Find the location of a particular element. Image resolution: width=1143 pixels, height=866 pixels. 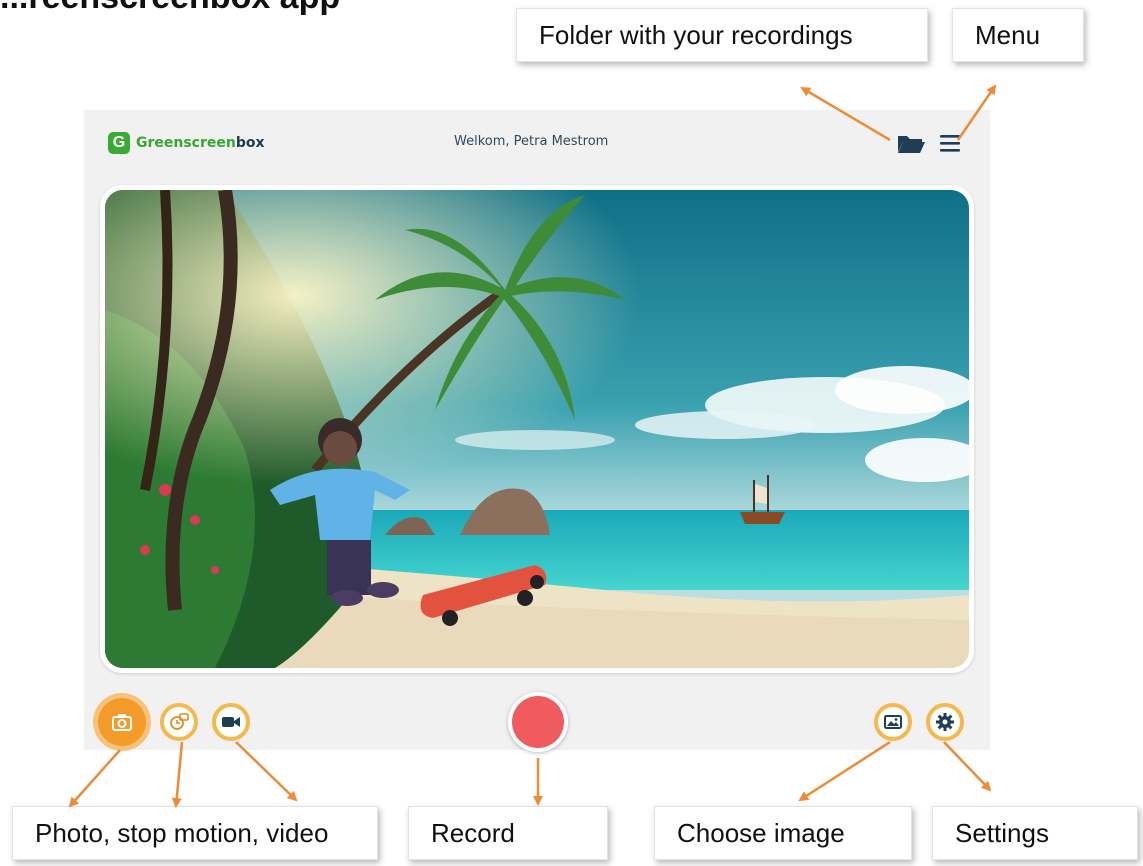

callout-settings-text: Settings is located at coordinates (1002, 832).